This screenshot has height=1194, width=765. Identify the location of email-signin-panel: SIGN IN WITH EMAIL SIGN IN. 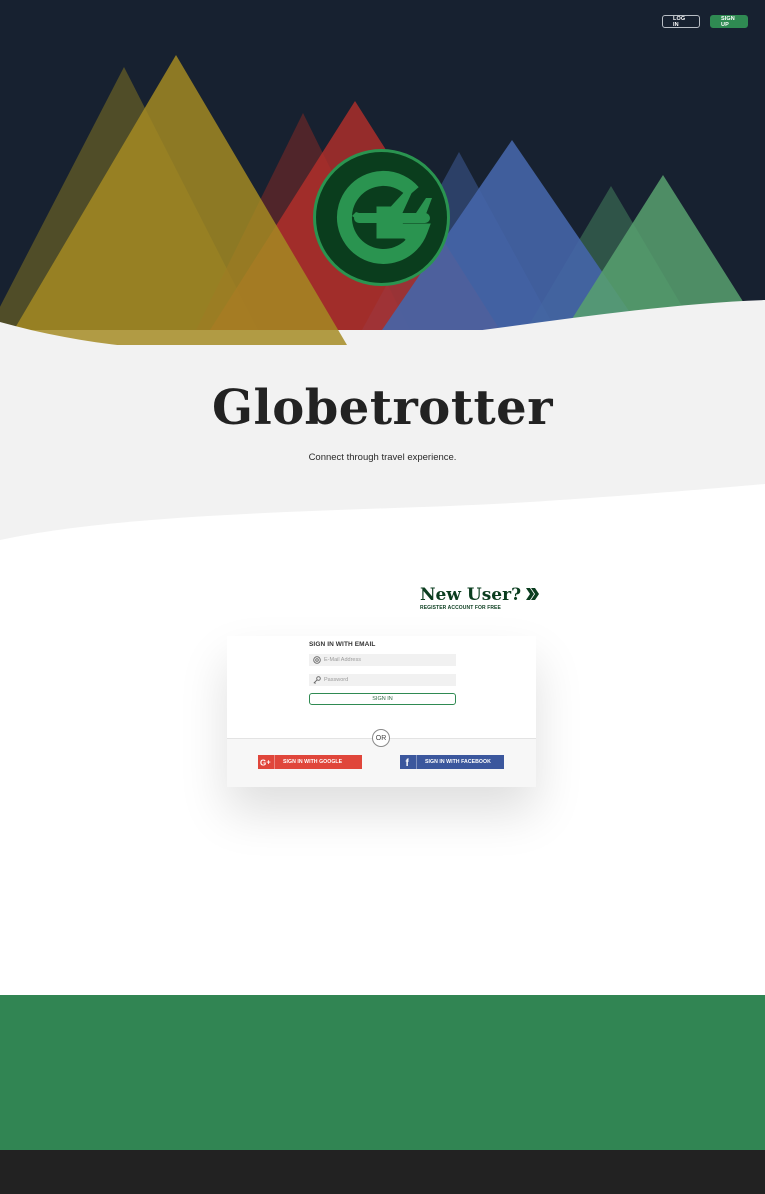
(381, 687).